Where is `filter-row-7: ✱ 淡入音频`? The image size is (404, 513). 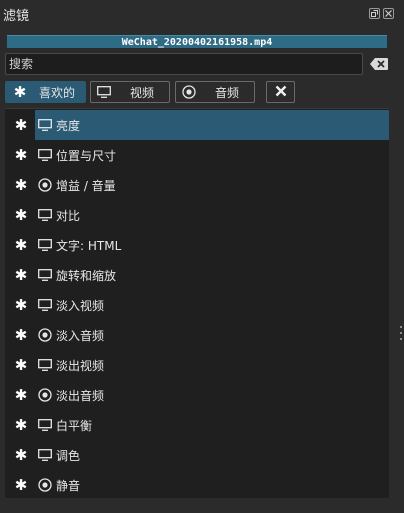
filter-row-7: ✱ 淡入音频 is located at coordinates (197, 335).